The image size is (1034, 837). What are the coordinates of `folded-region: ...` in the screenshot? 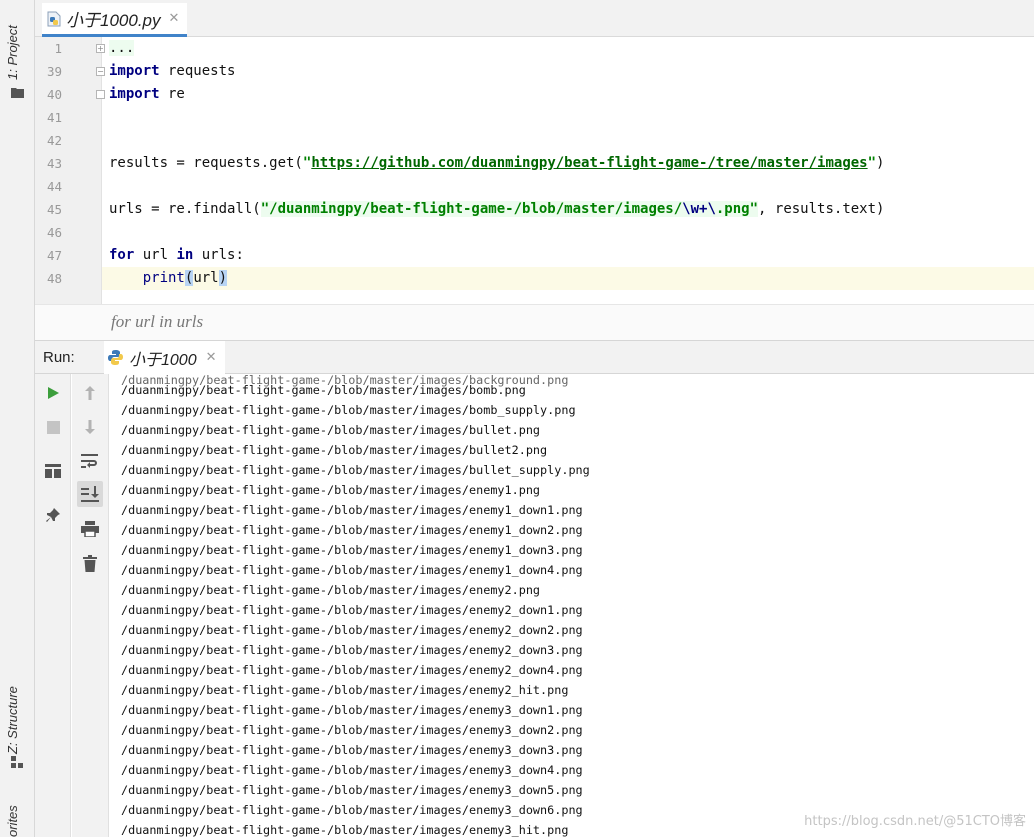 It's located at (122, 48).